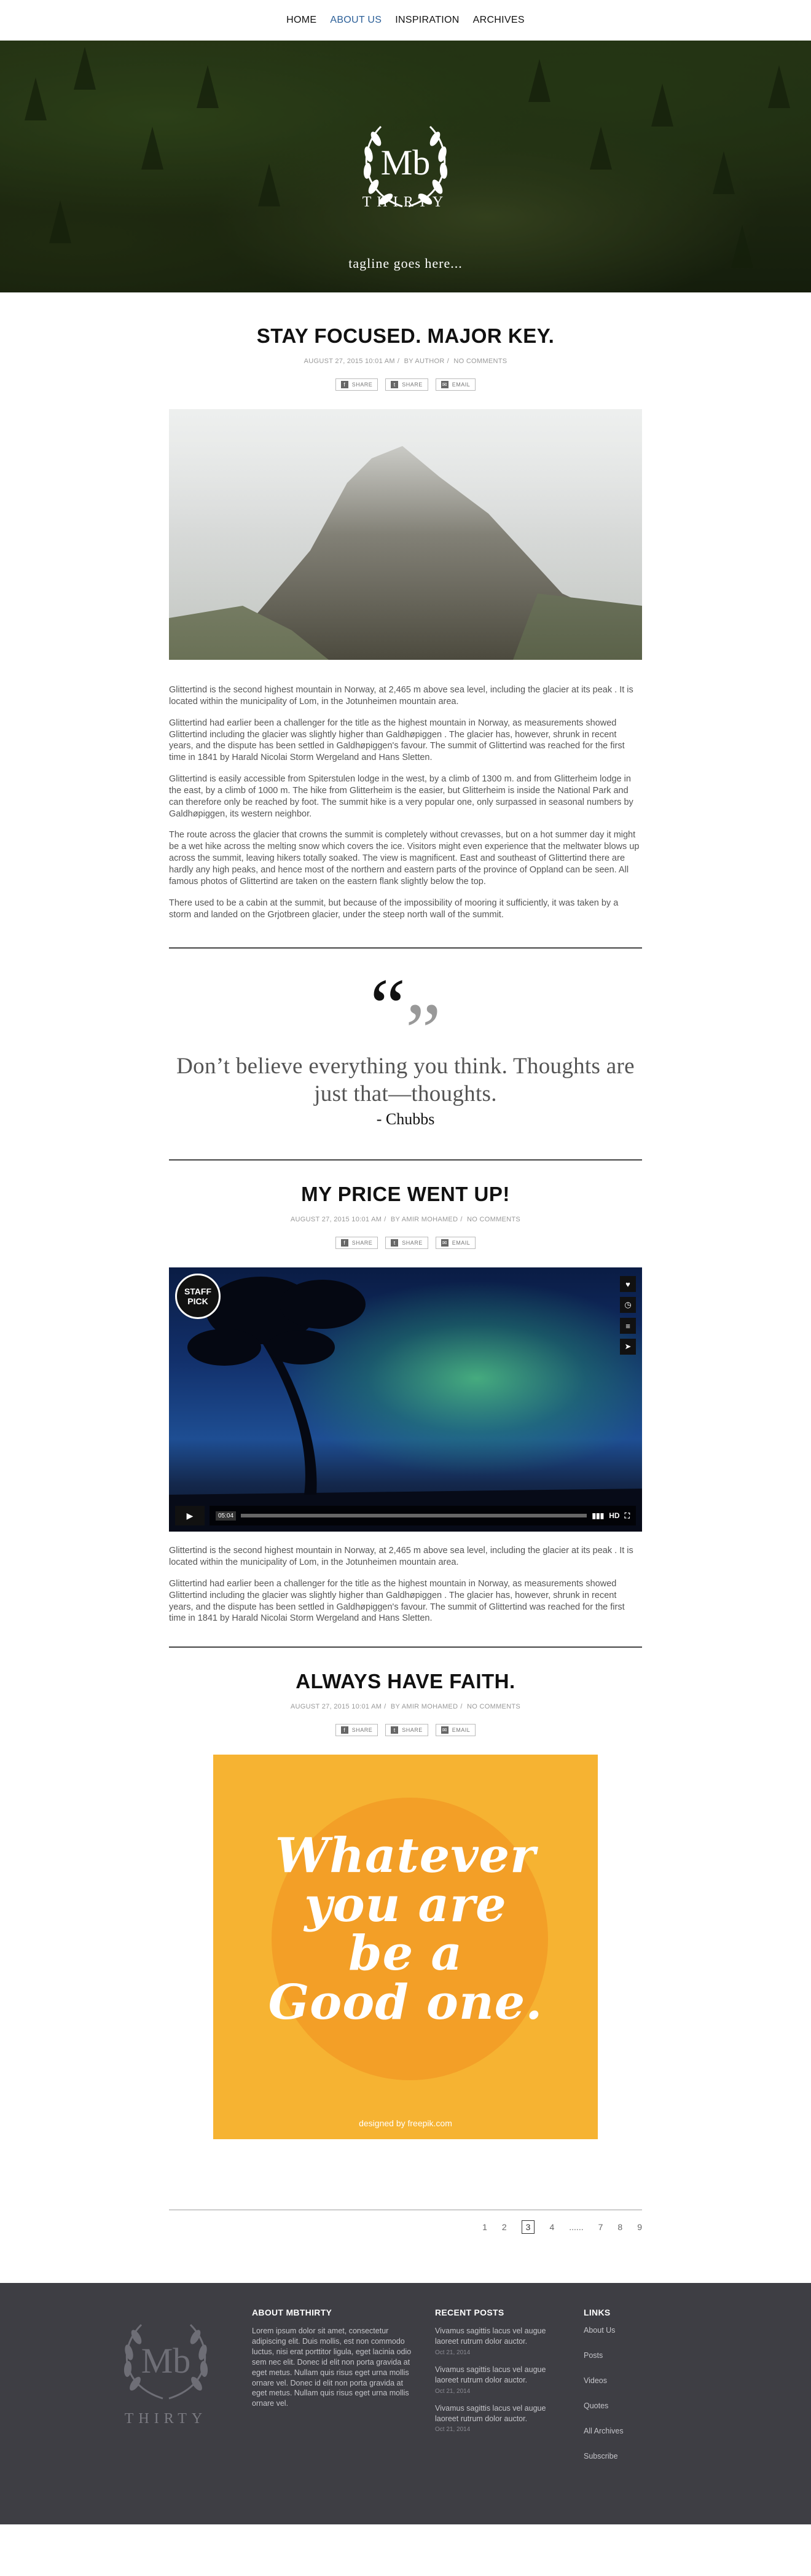  Describe the element at coordinates (639, 2355) in the screenshot. I see `footer-link-posts: Posts` at that location.